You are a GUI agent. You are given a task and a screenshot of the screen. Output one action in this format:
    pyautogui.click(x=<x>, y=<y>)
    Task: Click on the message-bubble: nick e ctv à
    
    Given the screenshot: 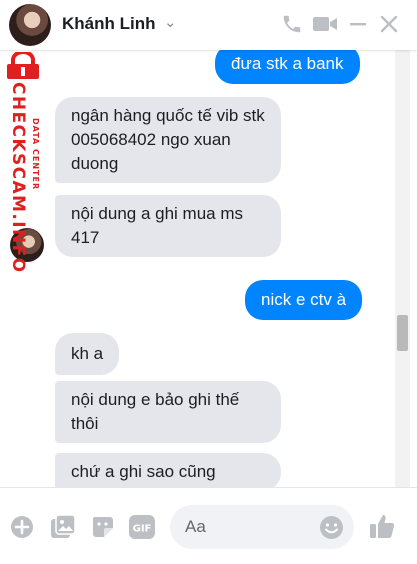 What is the action you would take?
    pyautogui.click(x=304, y=300)
    